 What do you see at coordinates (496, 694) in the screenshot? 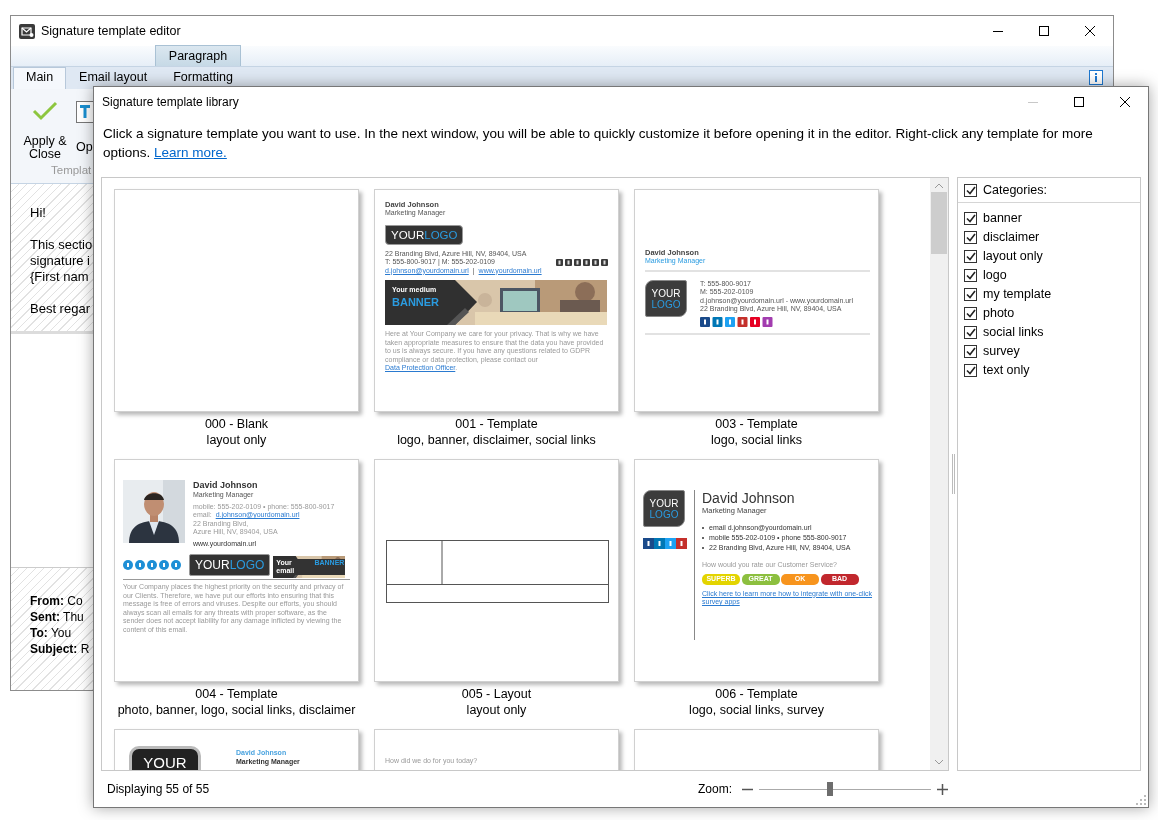
I see `template-name: 005 - Layout` at bounding box center [496, 694].